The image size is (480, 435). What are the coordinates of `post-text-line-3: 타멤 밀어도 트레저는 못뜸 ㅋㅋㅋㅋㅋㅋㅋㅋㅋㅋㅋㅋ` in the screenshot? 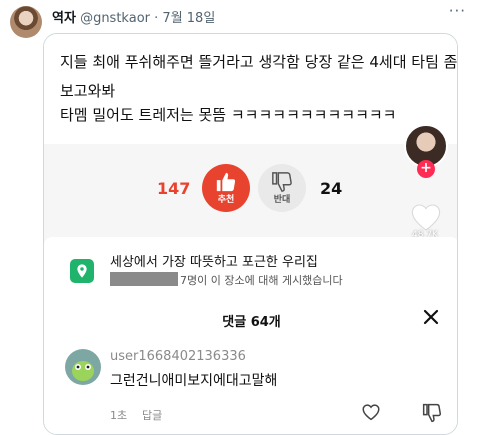 It's located at (228, 115).